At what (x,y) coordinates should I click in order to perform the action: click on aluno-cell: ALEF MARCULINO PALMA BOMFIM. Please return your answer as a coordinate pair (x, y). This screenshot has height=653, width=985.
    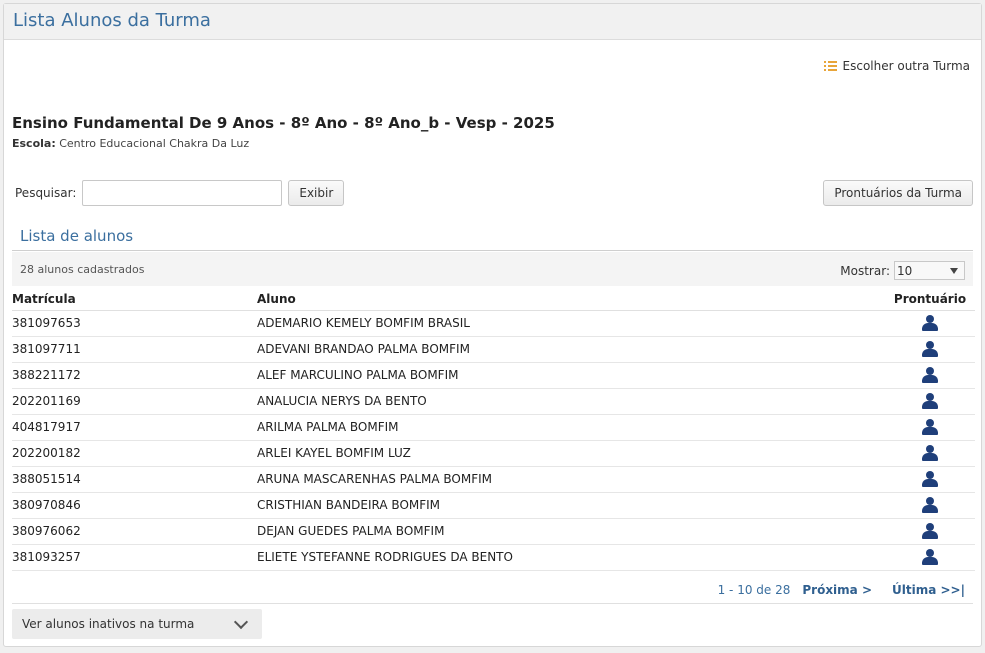
    Looking at the image, I should click on (571, 375).